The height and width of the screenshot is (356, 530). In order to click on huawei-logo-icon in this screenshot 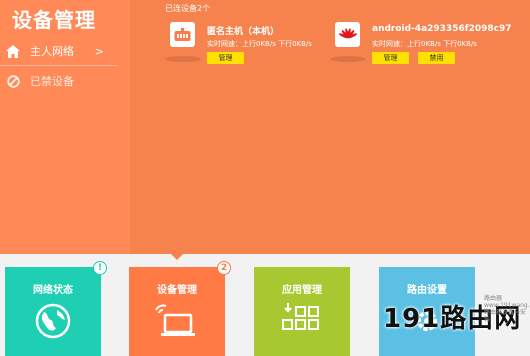, I will do `click(347, 34)`.